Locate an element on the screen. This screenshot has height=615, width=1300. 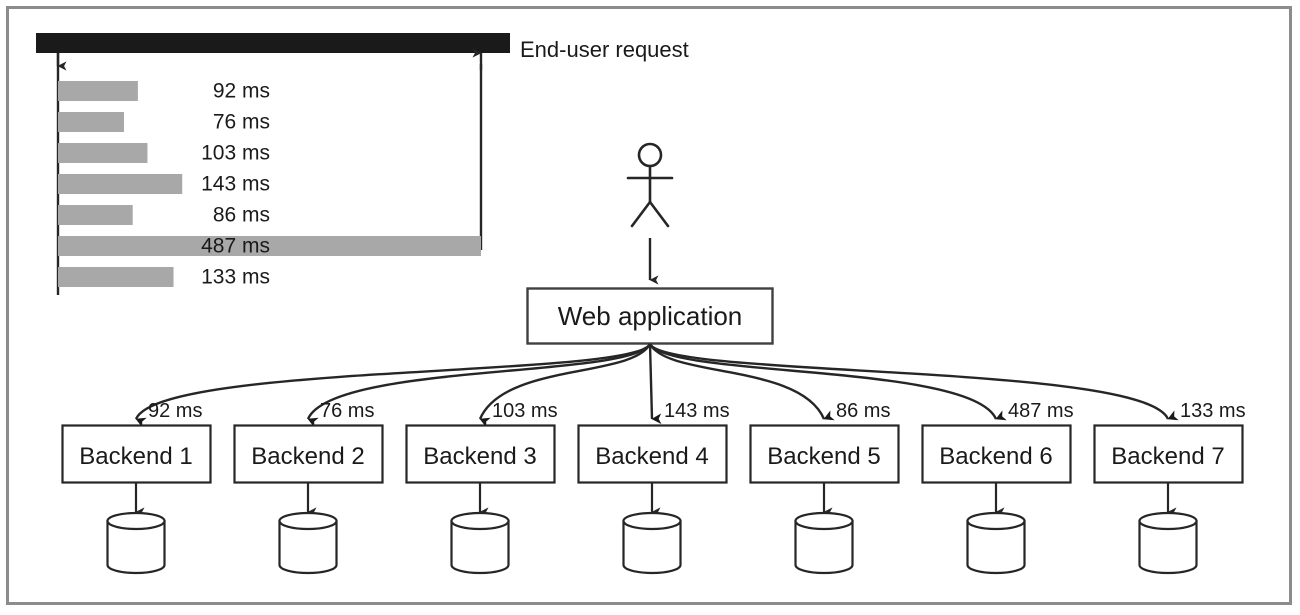
backend-label: Backend 2 is located at coordinates (307, 456).